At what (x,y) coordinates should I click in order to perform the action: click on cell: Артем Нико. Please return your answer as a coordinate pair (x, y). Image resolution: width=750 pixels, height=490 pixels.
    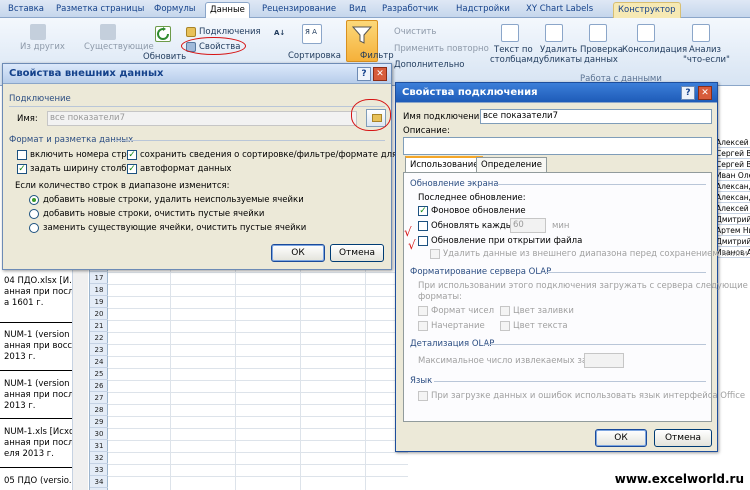
    Looking at the image, I should click on (732, 230).